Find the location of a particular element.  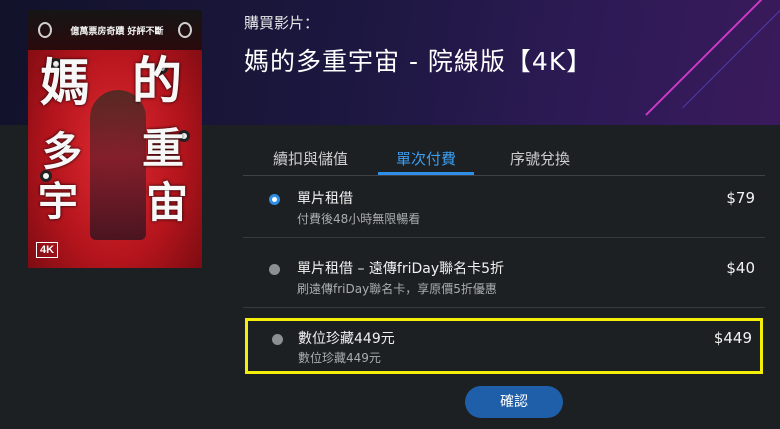

poster-title-char: 的 is located at coordinates (157, 80).